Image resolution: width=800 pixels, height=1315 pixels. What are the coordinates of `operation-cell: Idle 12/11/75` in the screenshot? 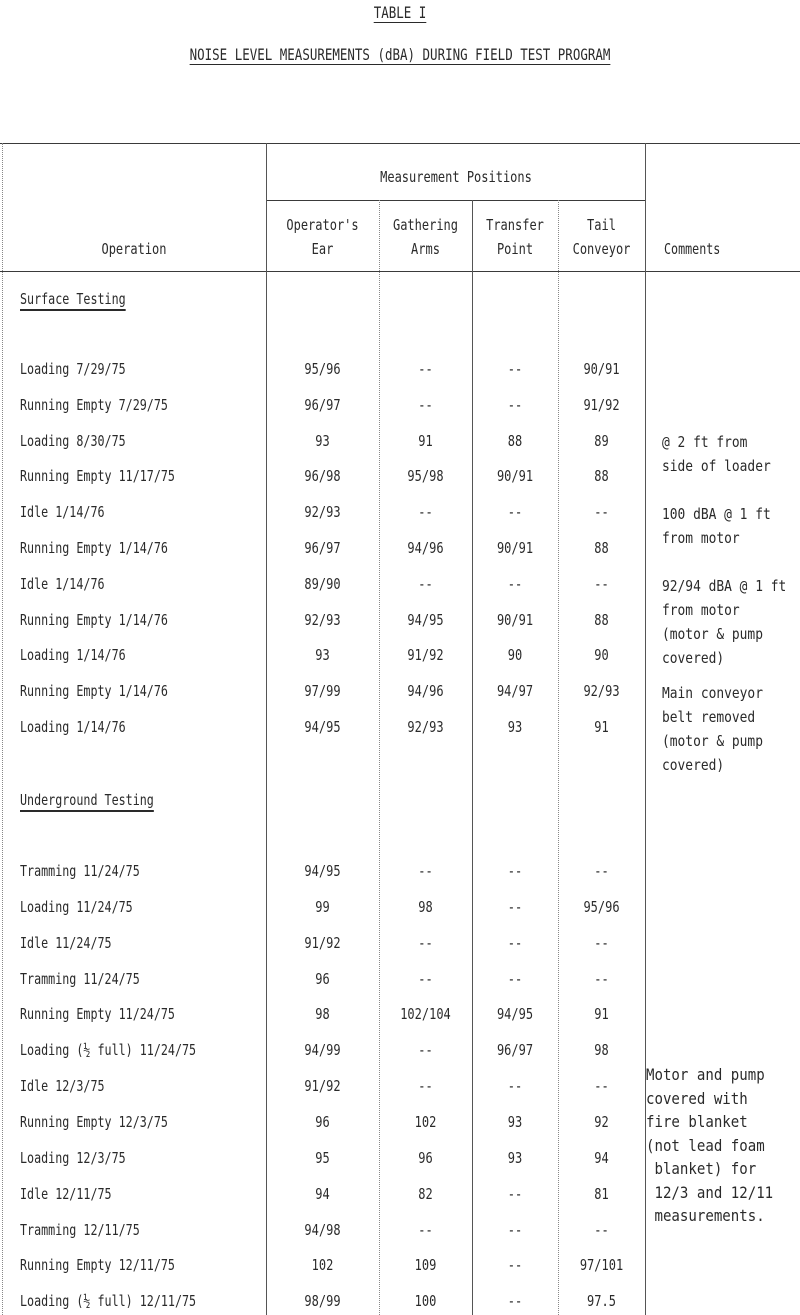 It's located at (66, 1194).